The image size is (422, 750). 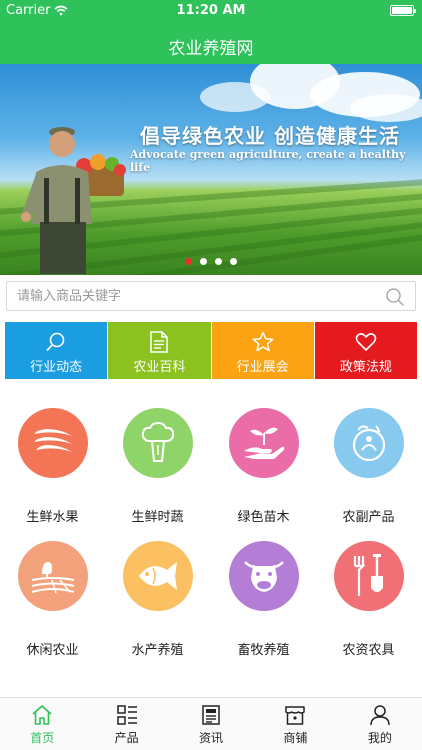 I want to click on tab-products: 产品, so click(x=126, y=724).